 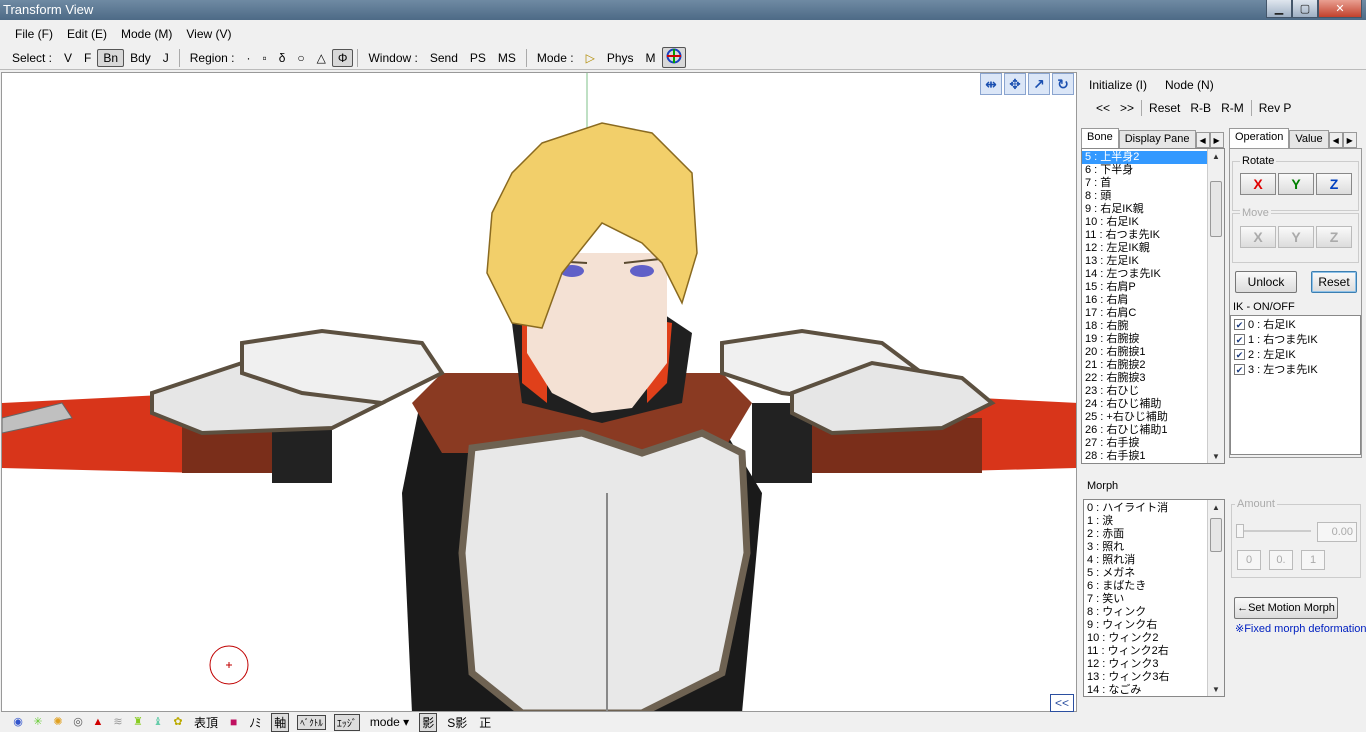 I want to click on morph-list-item: 10 : ウィンク2, so click(x=1146, y=638).